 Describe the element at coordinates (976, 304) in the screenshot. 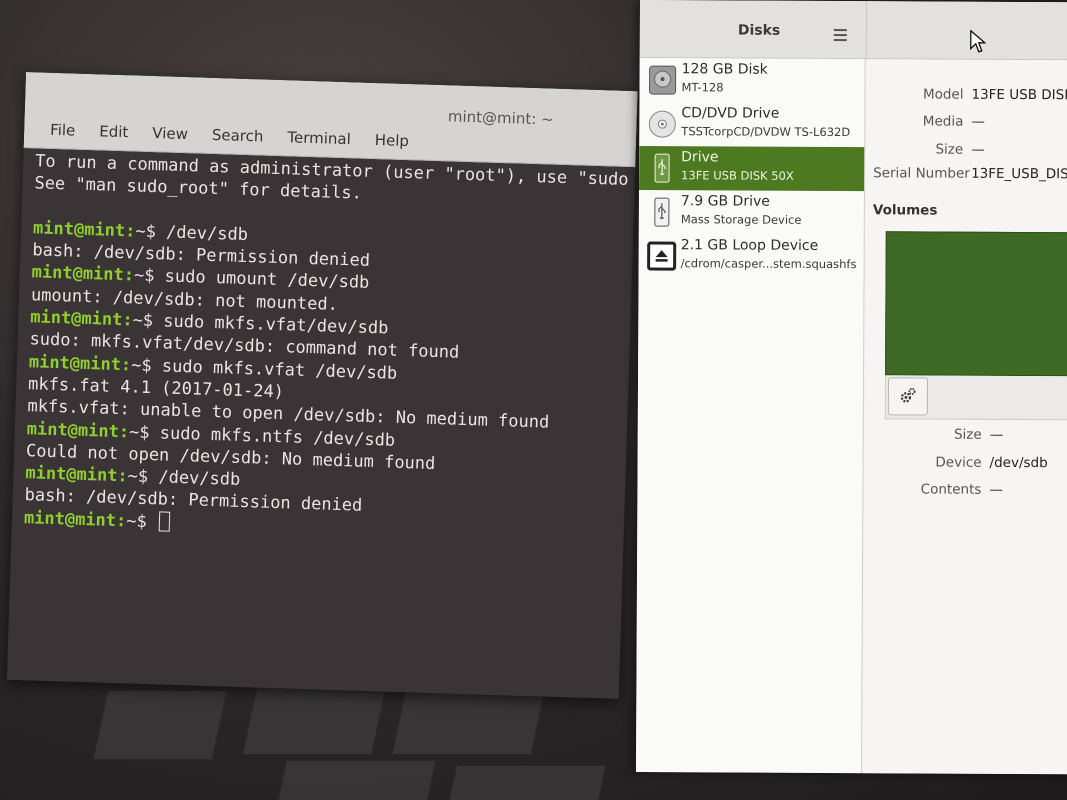

I see `volume-map` at that location.